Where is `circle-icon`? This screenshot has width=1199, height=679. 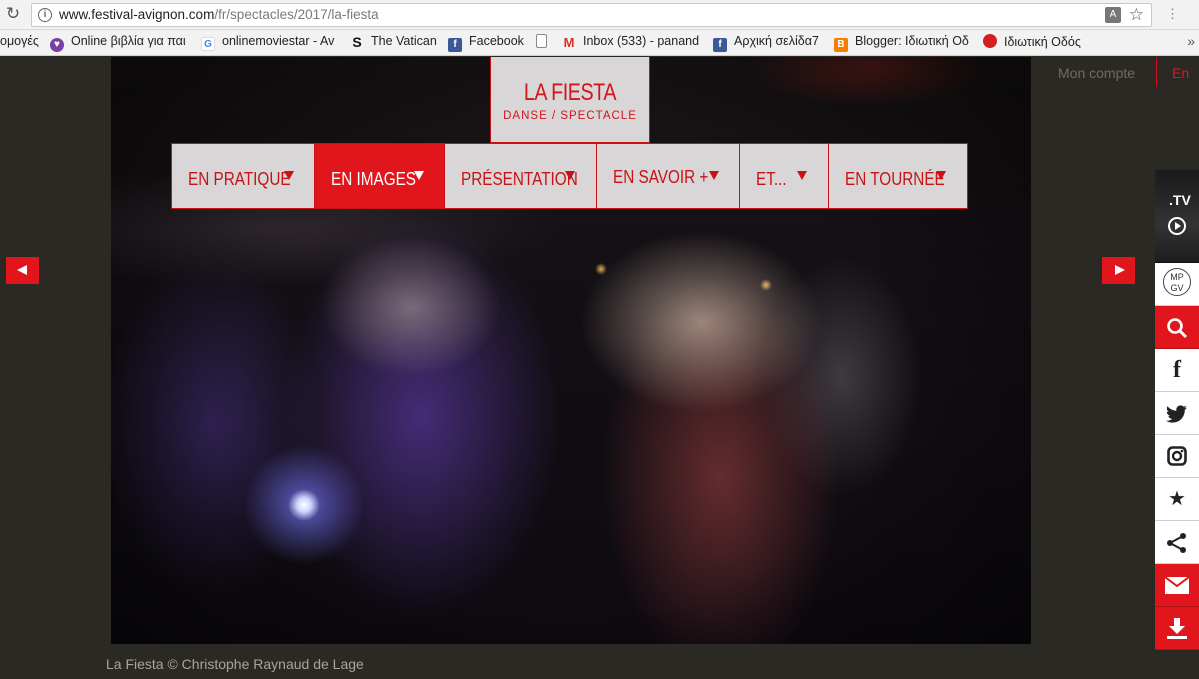
circle-icon is located at coordinates (990, 41).